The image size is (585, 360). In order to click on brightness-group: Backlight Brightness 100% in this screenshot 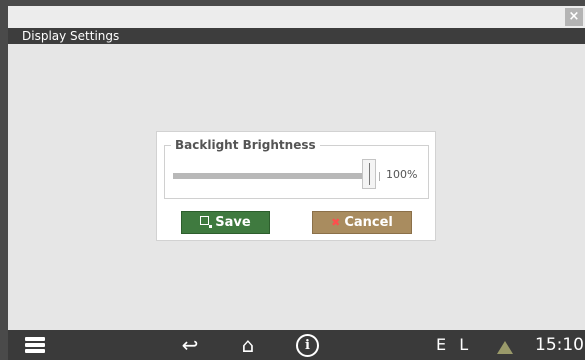, I will do `click(296, 168)`.